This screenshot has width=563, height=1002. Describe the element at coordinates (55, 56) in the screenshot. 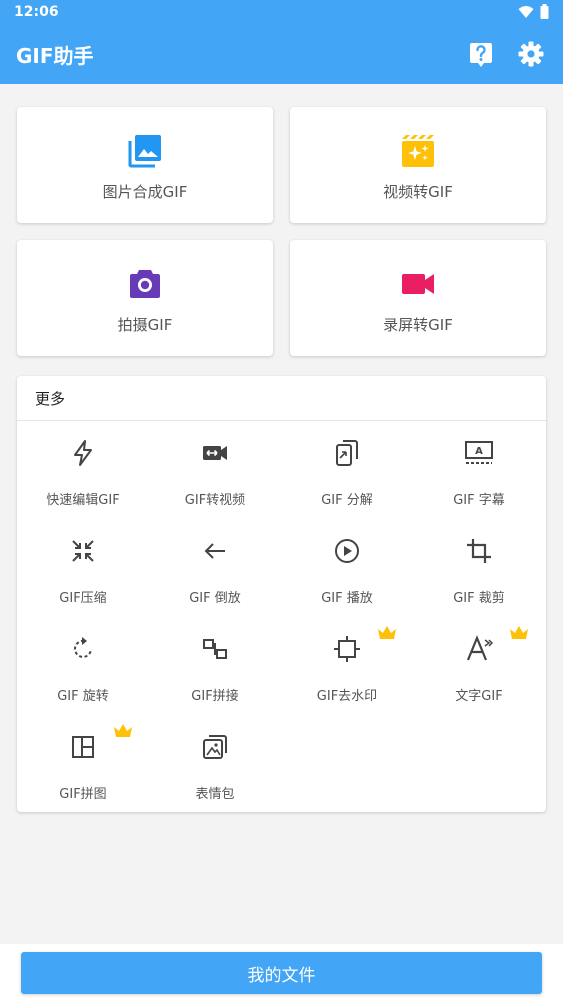

I see `app-title: GIF助手` at that location.